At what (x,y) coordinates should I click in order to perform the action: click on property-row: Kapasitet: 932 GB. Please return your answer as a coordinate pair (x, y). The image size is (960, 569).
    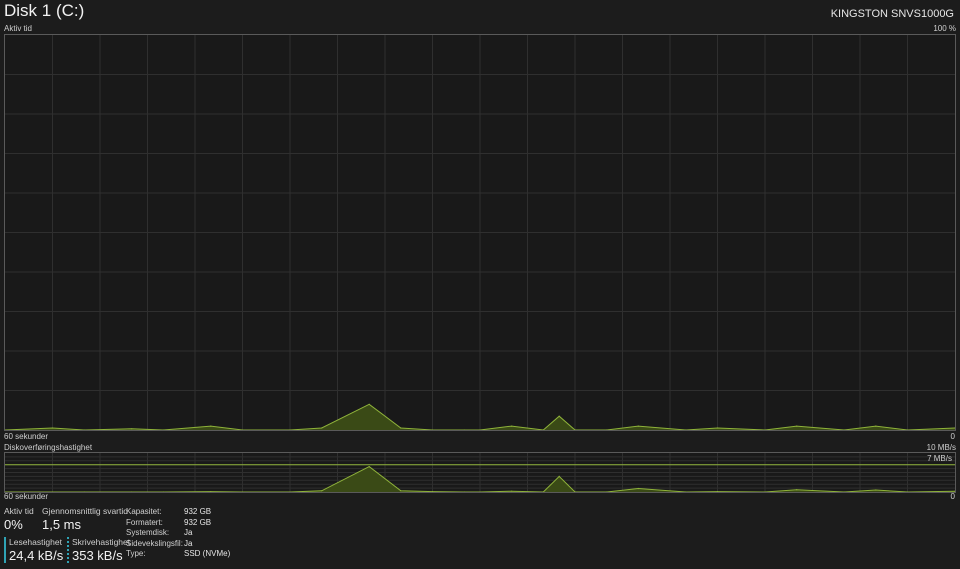
    Looking at the image, I should click on (186, 512).